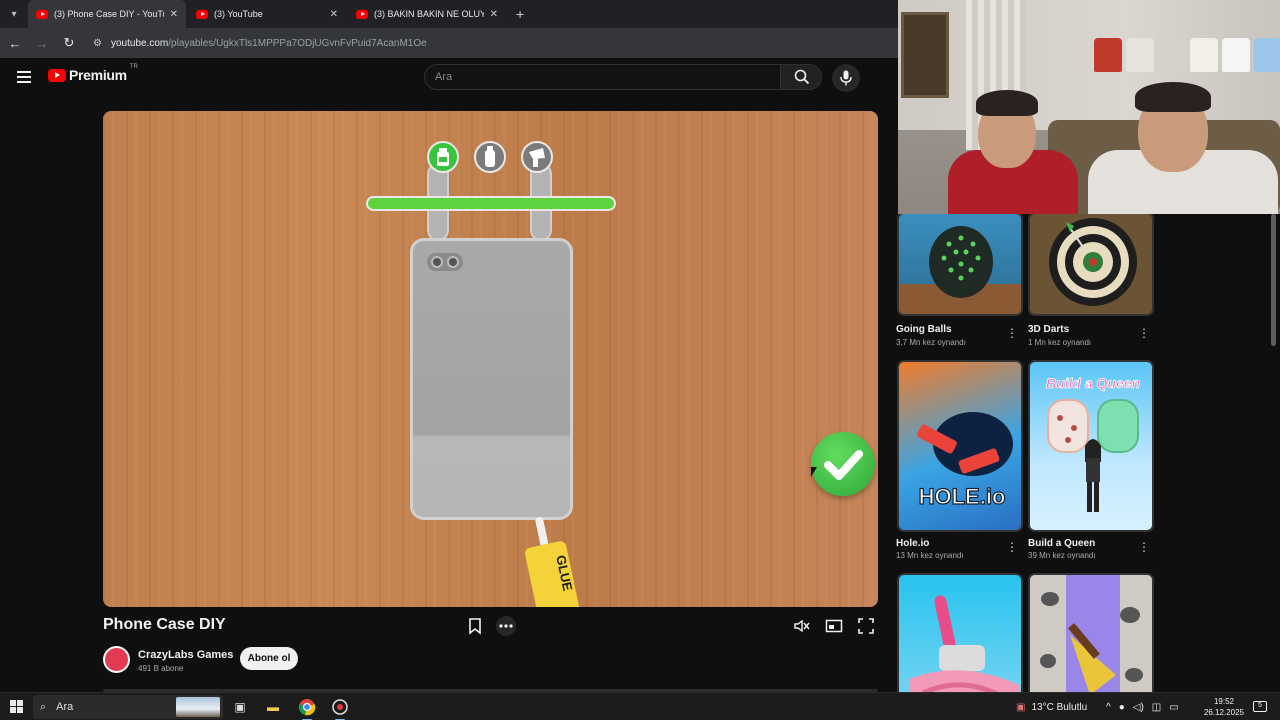 The width and height of the screenshot is (1280, 720). Describe the element at coordinates (15, 43) in the screenshot. I see `back-arrow-icon: ←` at that location.